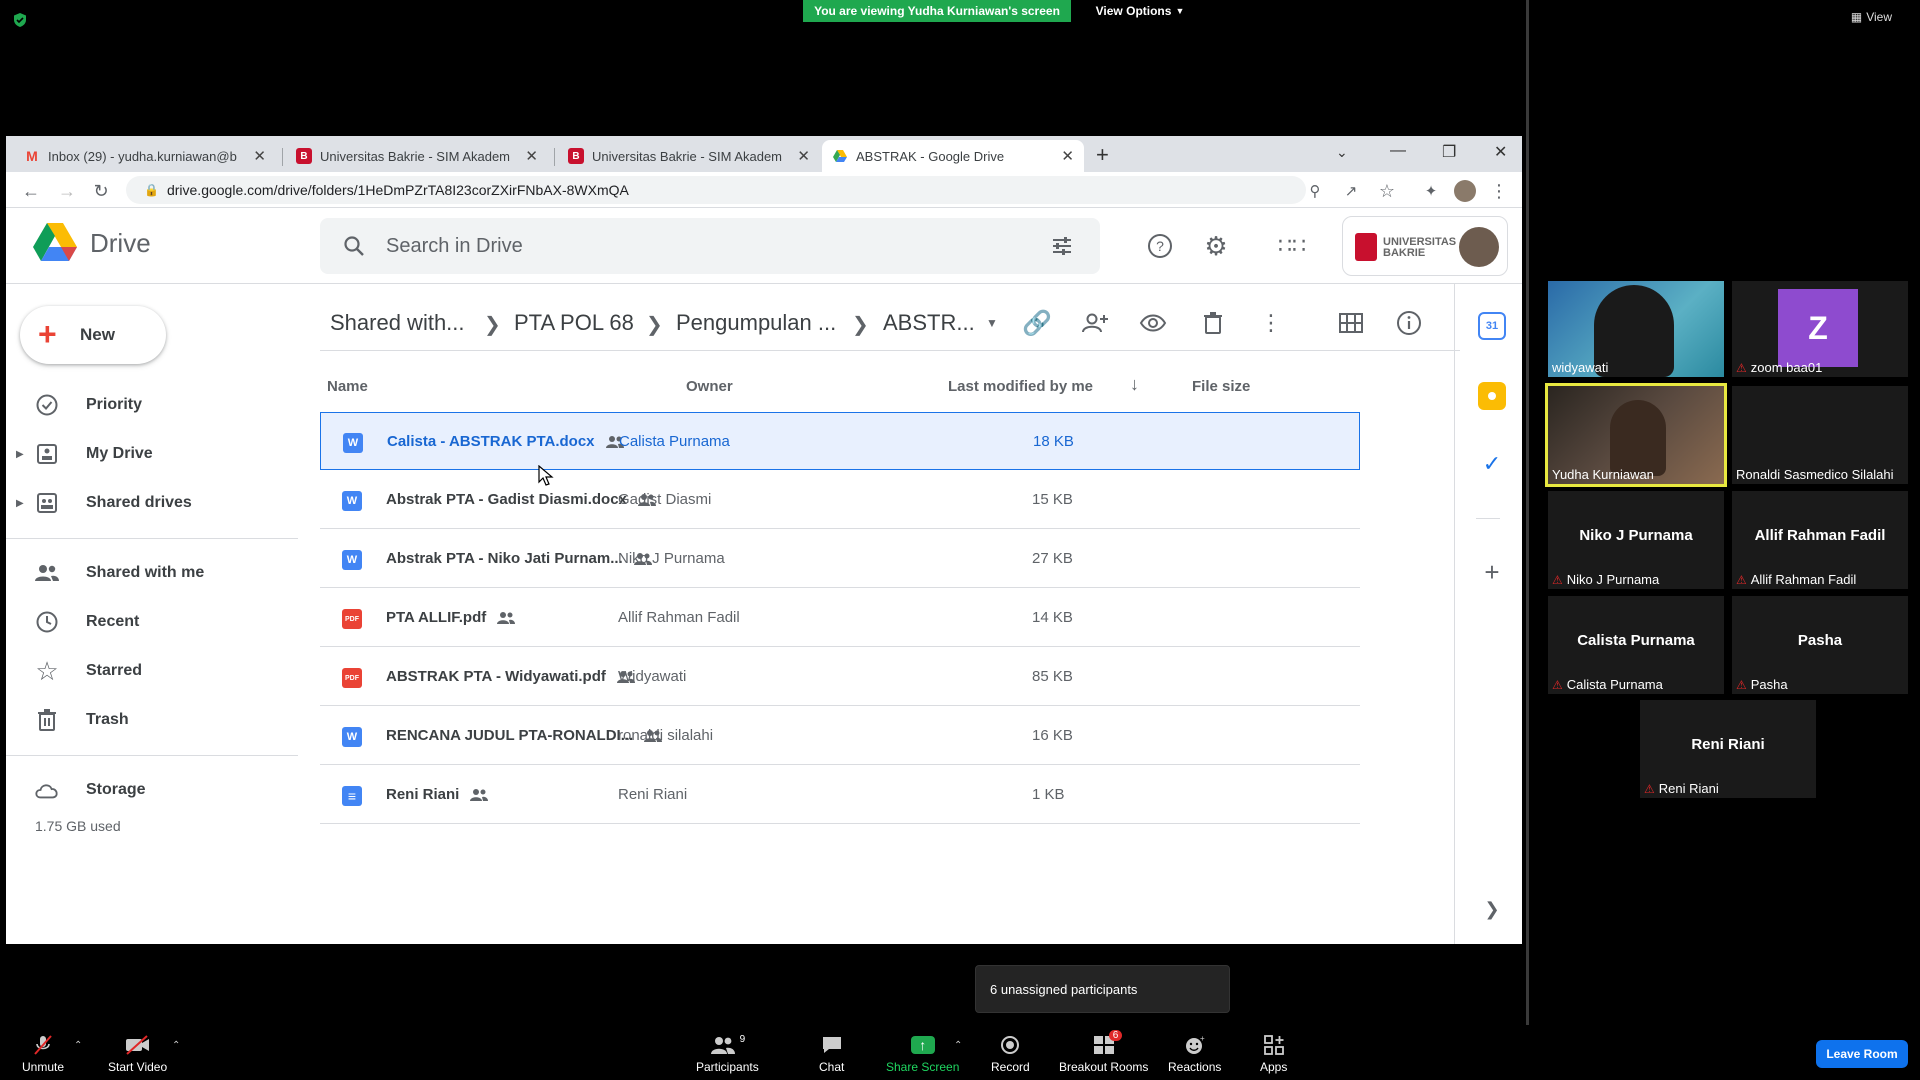 The height and width of the screenshot is (1080, 1920). I want to click on video-options-caret-icon: ⌃, so click(176, 1045).